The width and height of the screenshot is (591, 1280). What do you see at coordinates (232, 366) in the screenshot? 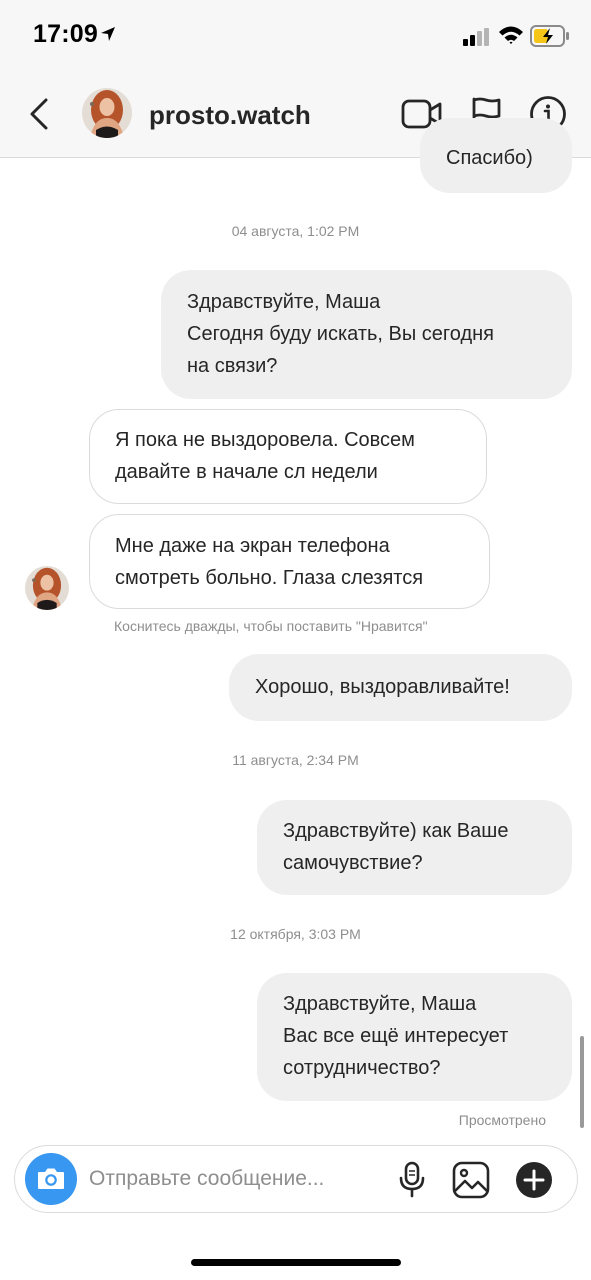
I see `message-text: на связи?` at bounding box center [232, 366].